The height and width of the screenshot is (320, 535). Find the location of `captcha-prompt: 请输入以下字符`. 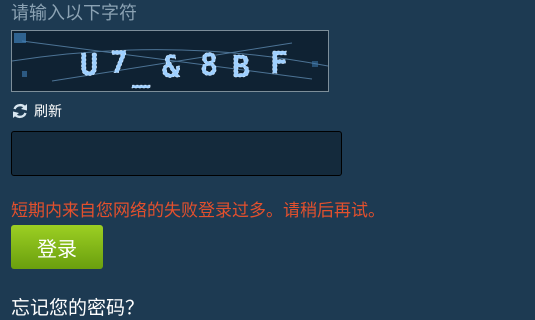

captcha-prompt: 请输入以下字符 is located at coordinates (74, 13).